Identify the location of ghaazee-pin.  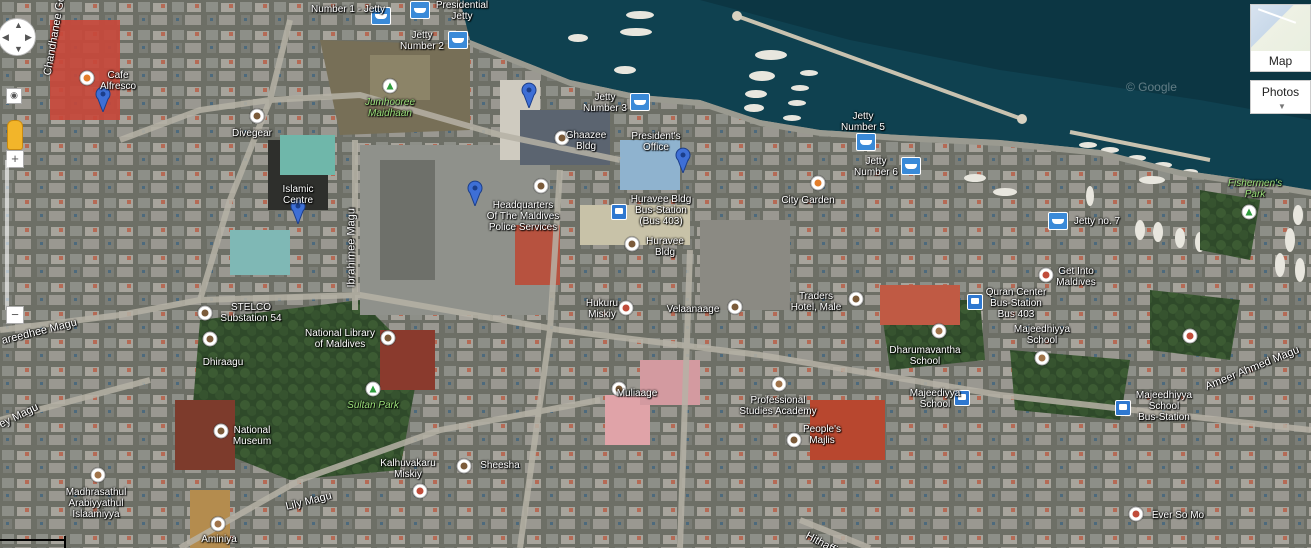
(529, 95).